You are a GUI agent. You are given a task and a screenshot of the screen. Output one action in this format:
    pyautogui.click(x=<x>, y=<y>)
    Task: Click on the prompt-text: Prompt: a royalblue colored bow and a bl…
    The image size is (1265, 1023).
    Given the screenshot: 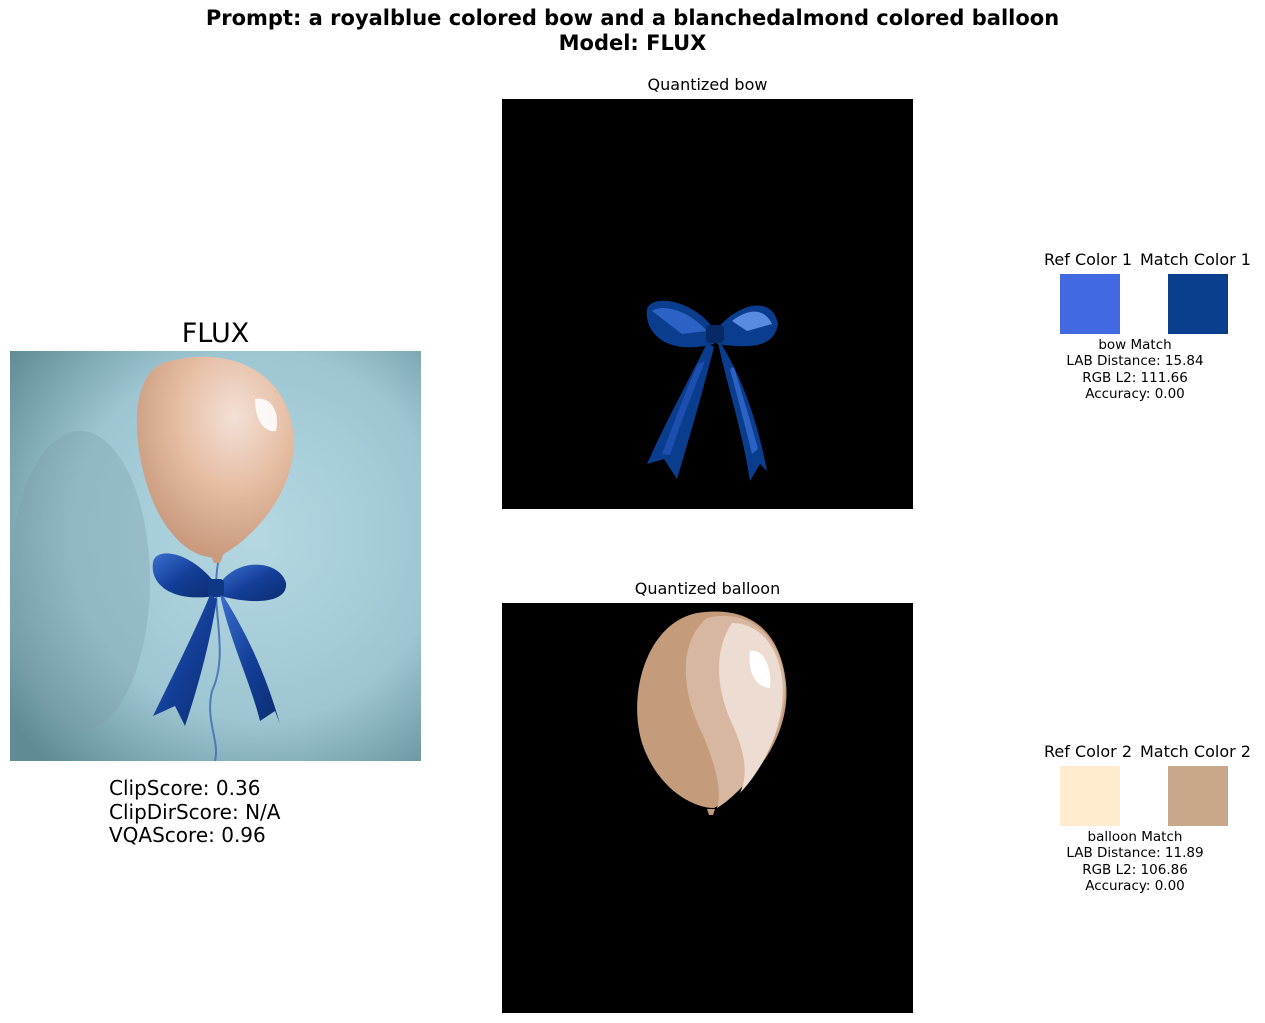 What is the action you would take?
    pyautogui.click(x=632, y=18)
    